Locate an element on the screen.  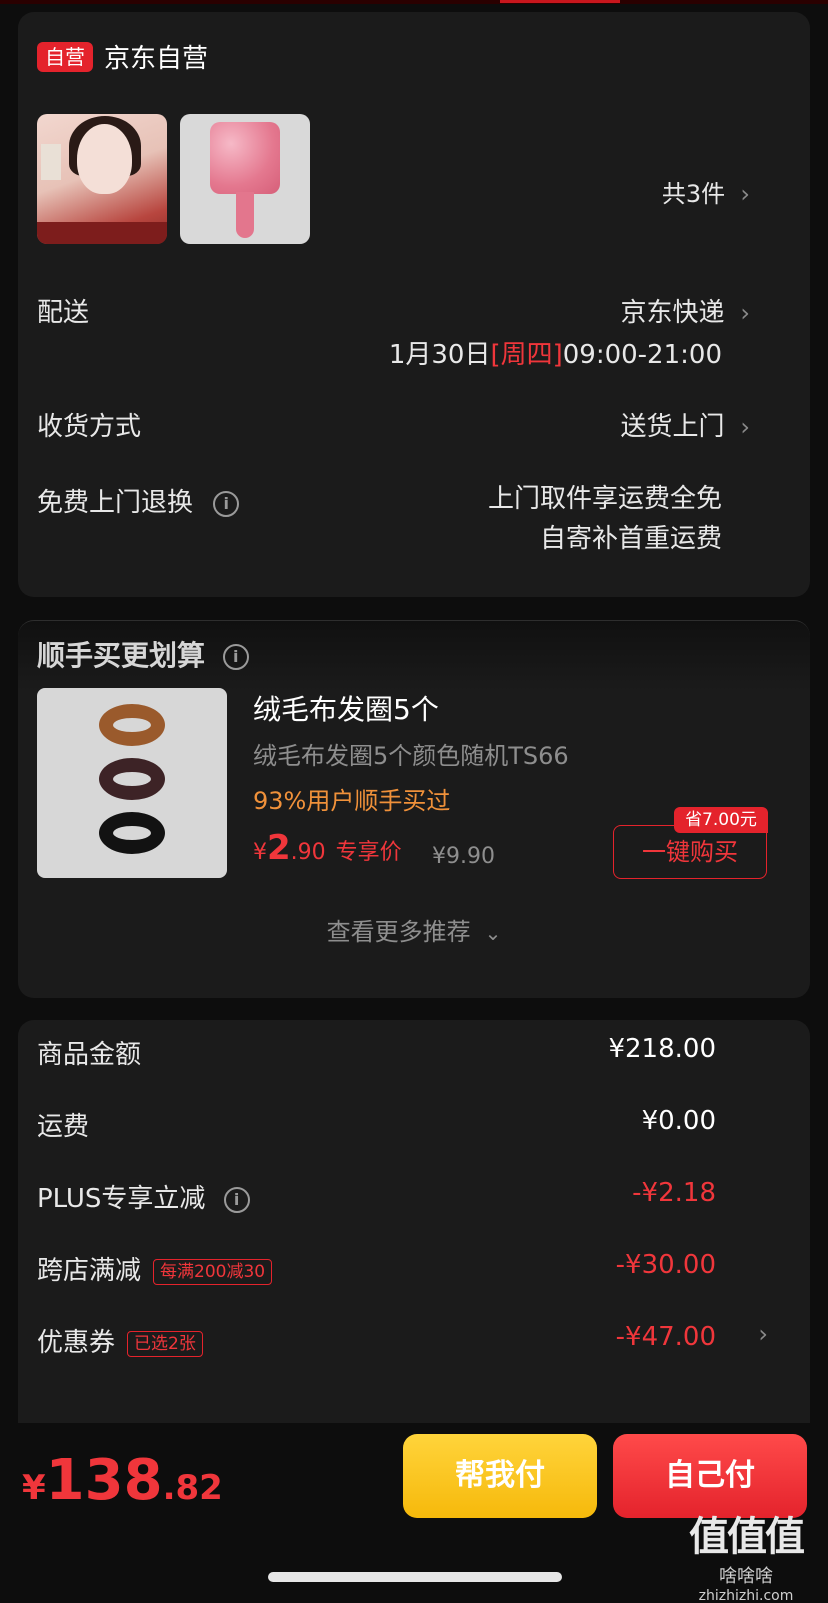
delivery-time: 1月30日[周四]09:00-21:00 is located at coordinates (555, 352).